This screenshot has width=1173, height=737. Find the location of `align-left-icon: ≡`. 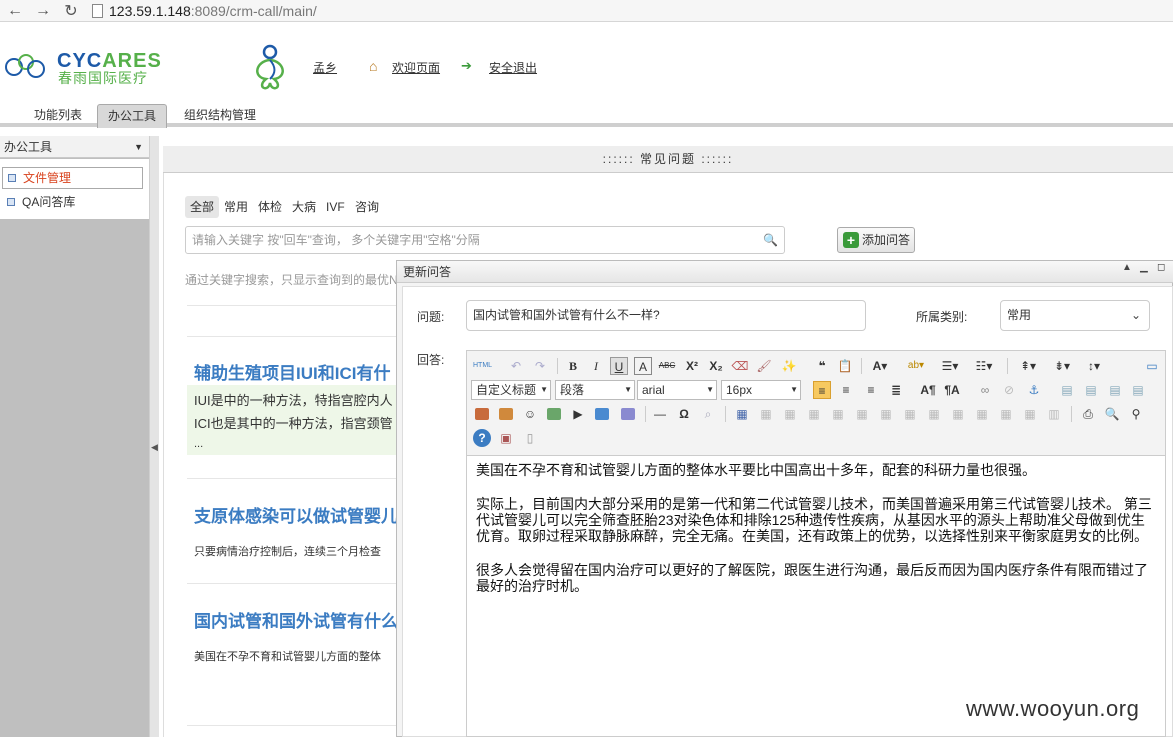

align-left-icon: ≡ is located at coordinates (822, 390).